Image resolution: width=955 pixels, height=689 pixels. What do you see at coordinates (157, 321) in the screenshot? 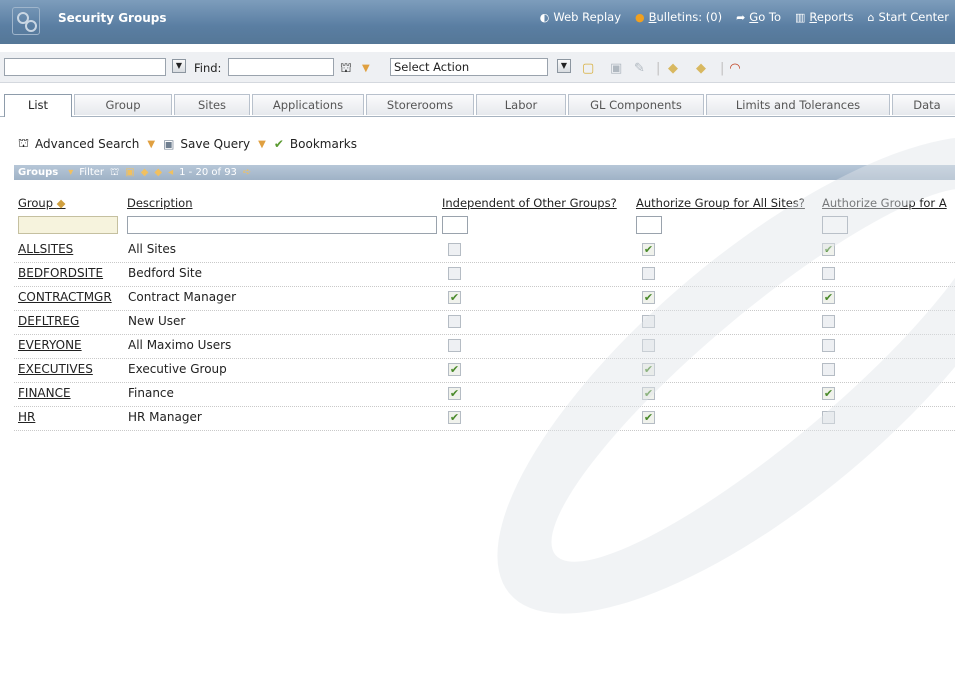
I see `group-description: New User` at bounding box center [157, 321].